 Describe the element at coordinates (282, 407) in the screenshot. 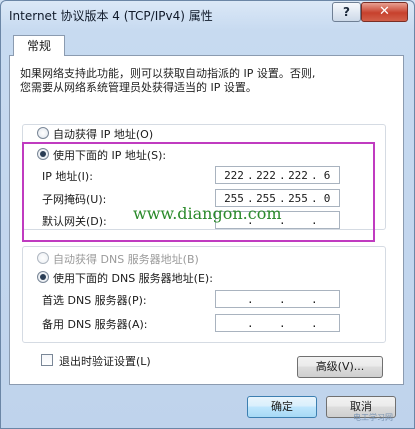

I see `ok-button: 确定` at that location.